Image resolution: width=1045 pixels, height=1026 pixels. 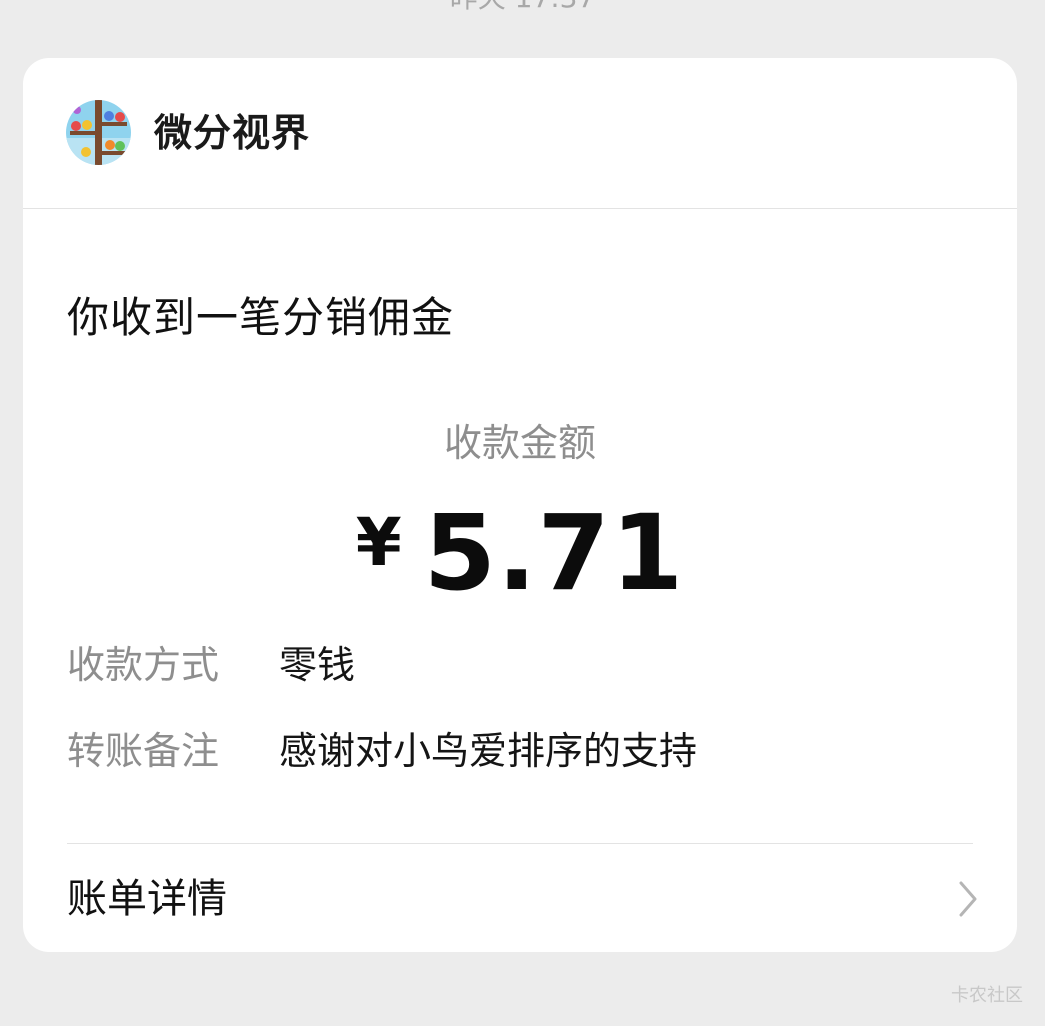 I want to click on payment-method-value: 零钱, so click(x=317, y=665).